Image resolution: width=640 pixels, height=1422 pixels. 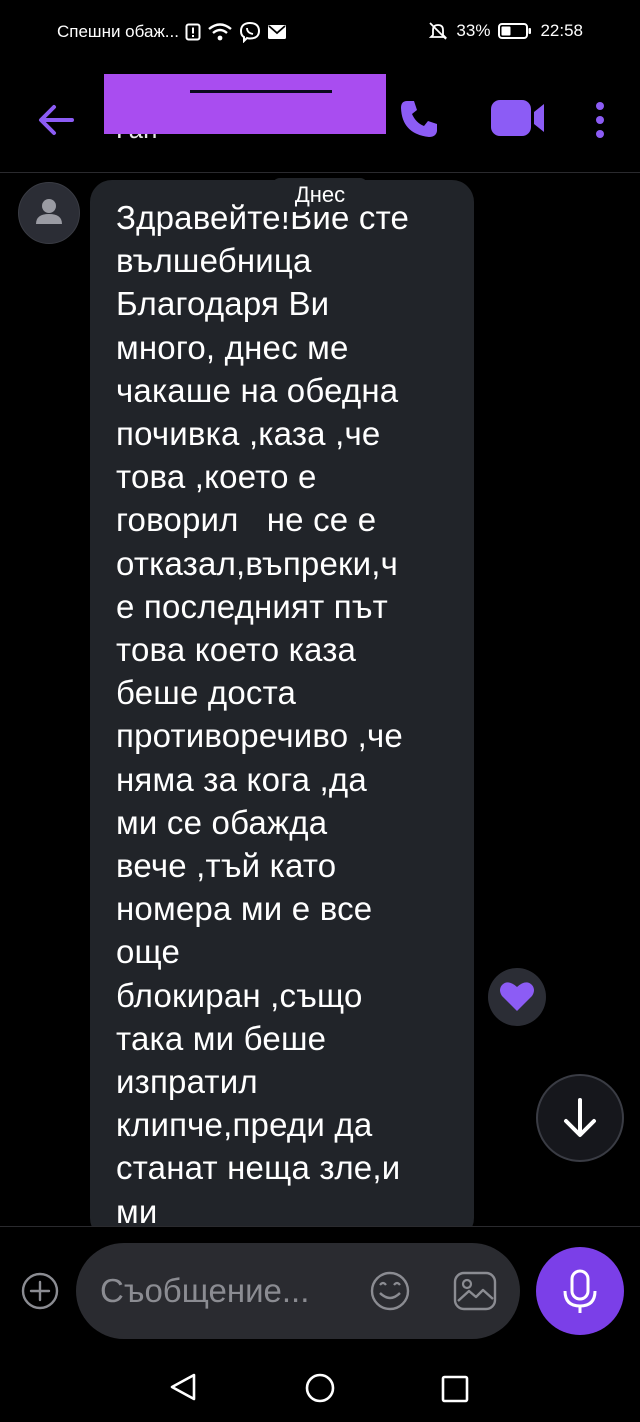 I want to click on sim-alert-icon, so click(x=193, y=32).